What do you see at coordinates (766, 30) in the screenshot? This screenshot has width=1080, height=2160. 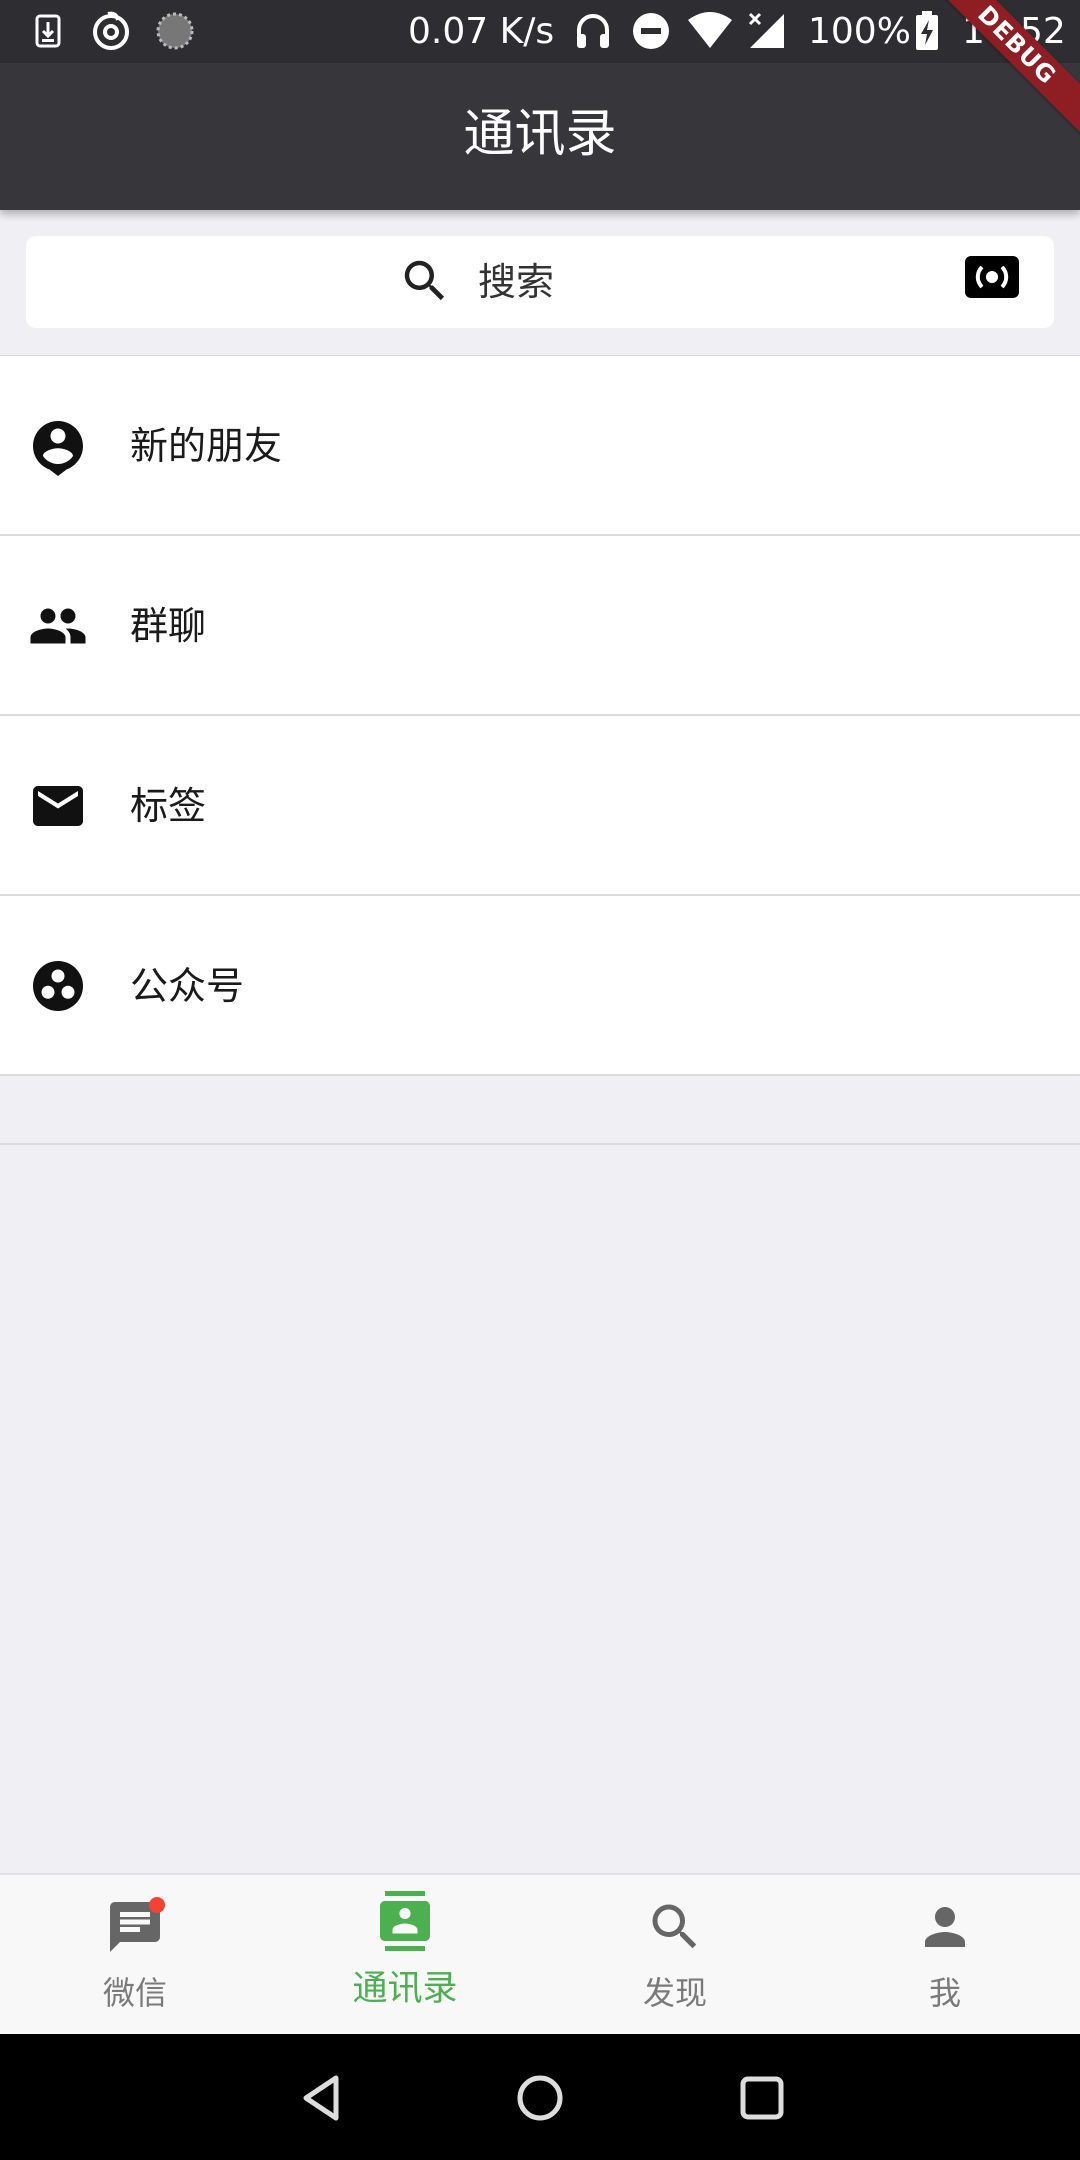 I see `signal-icon` at bounding box center [766, 30].